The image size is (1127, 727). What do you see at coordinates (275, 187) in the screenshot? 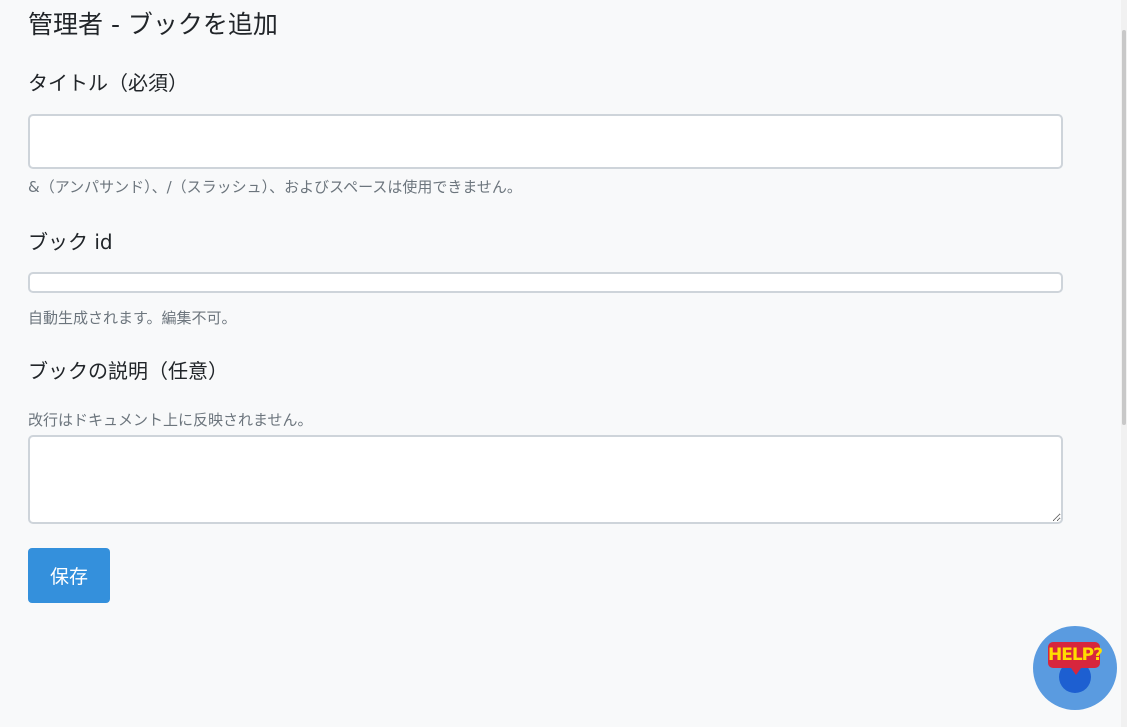
I see `title-help-text: &（アンパサンド）、/（スラッシュ）、およびスペースは使用できません。` at bounding box center [275, 187].